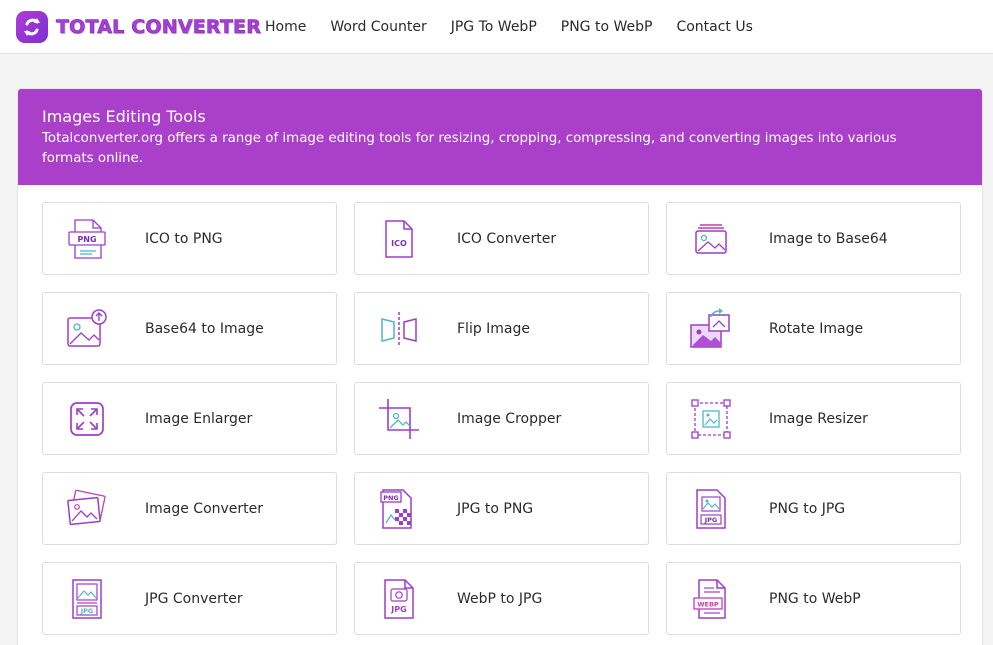 This screenshot has width=993, height=645. Describe the element at coordinates (828, 238) in the screenshot. I see `tool-label: Image to Base64` at that location.